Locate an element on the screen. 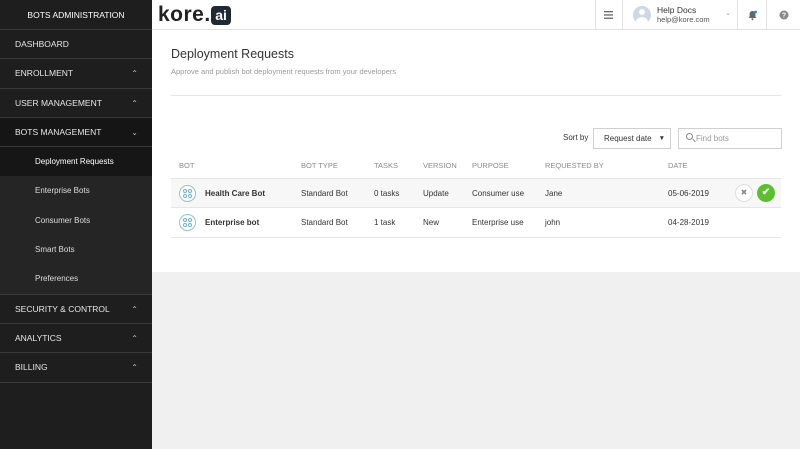 The height and width of the screenshot is (449, 800). bot-tasks: 1 task is located at coordinates (385, 222).